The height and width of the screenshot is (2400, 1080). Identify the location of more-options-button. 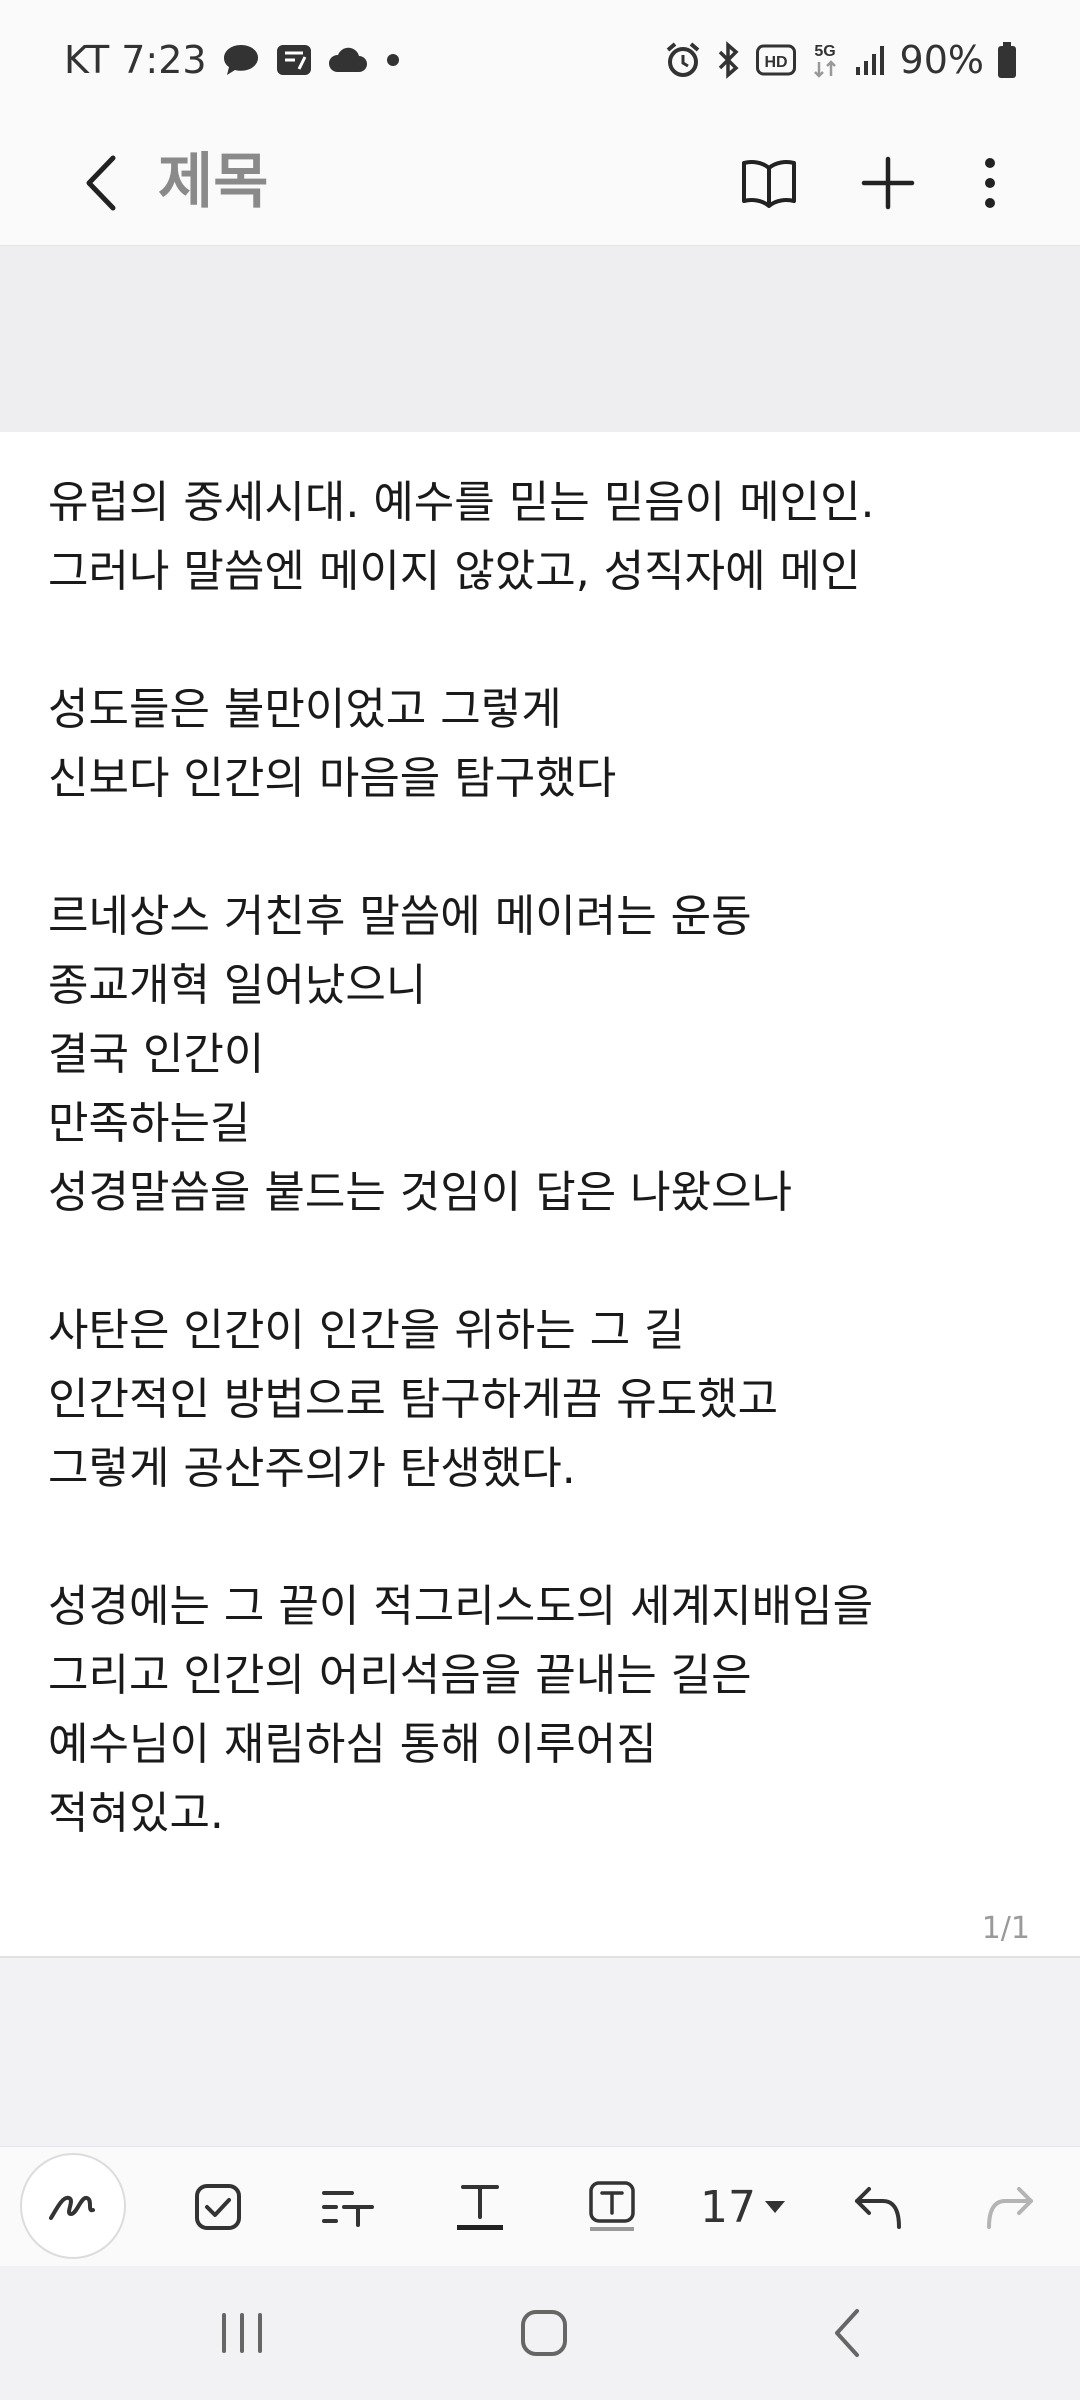
(990, 183).